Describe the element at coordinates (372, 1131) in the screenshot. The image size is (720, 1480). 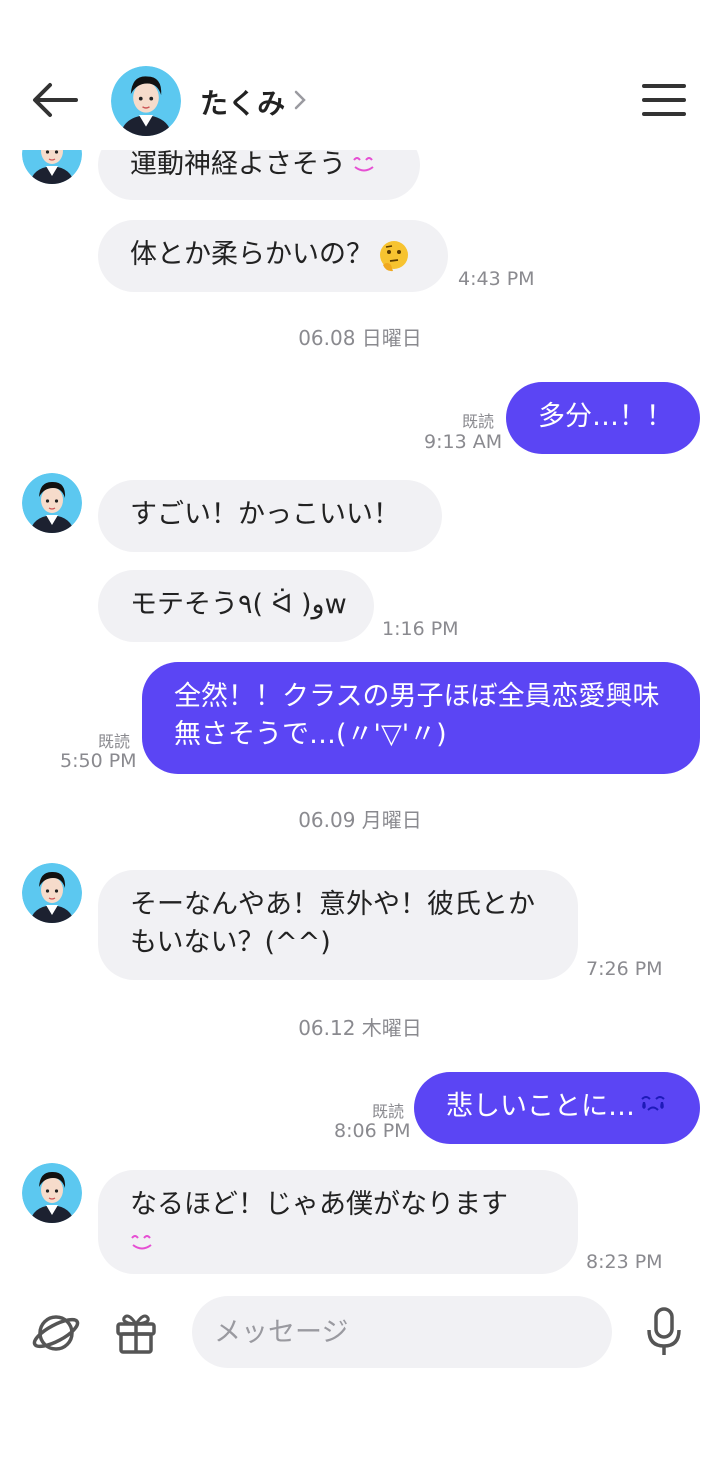
I see `message-time: 8:06 PM` at that location.